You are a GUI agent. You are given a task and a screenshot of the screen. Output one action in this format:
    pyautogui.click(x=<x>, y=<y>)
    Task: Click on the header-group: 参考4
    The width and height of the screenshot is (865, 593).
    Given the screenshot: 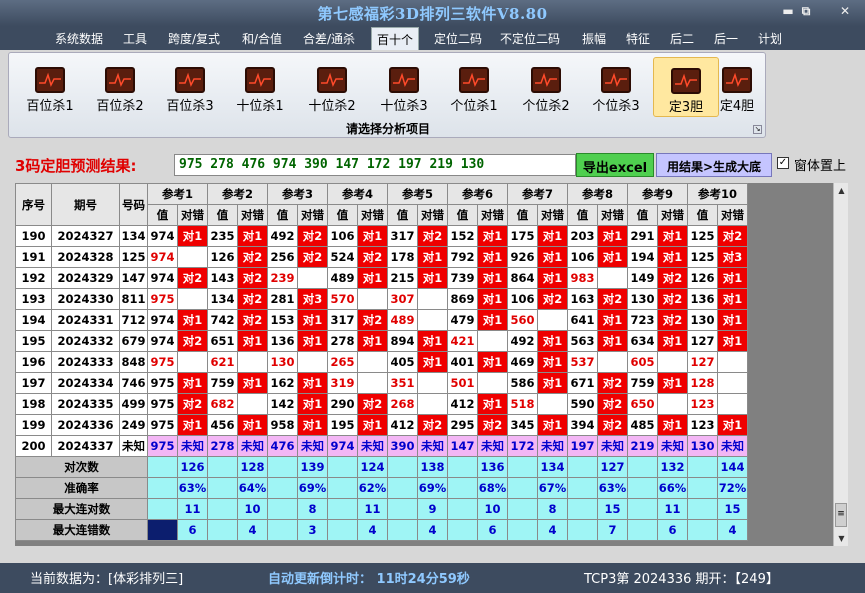 What is the action you would take?
    pyautogui.click(x=357, y=194)
    